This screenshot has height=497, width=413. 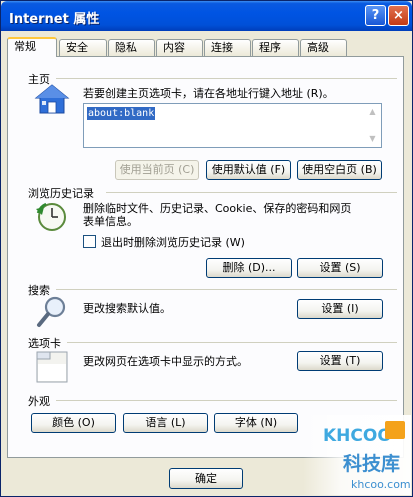 I want to click on scroll-down-icon: ▼, so click(x=372, y=139).